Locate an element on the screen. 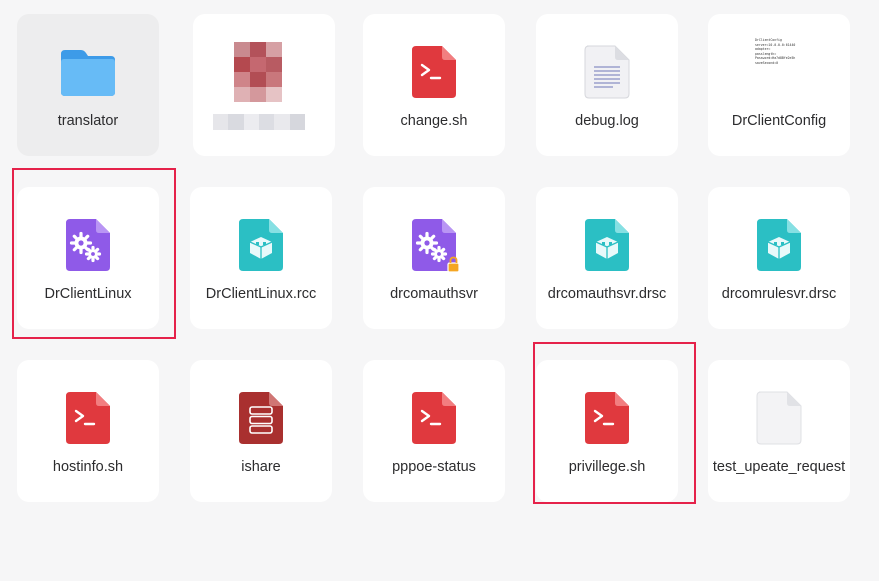 Image resolution: width=879 pixels, height=581 pixels. file-name: hostinfo.sh is located at coordinates (88, 467).